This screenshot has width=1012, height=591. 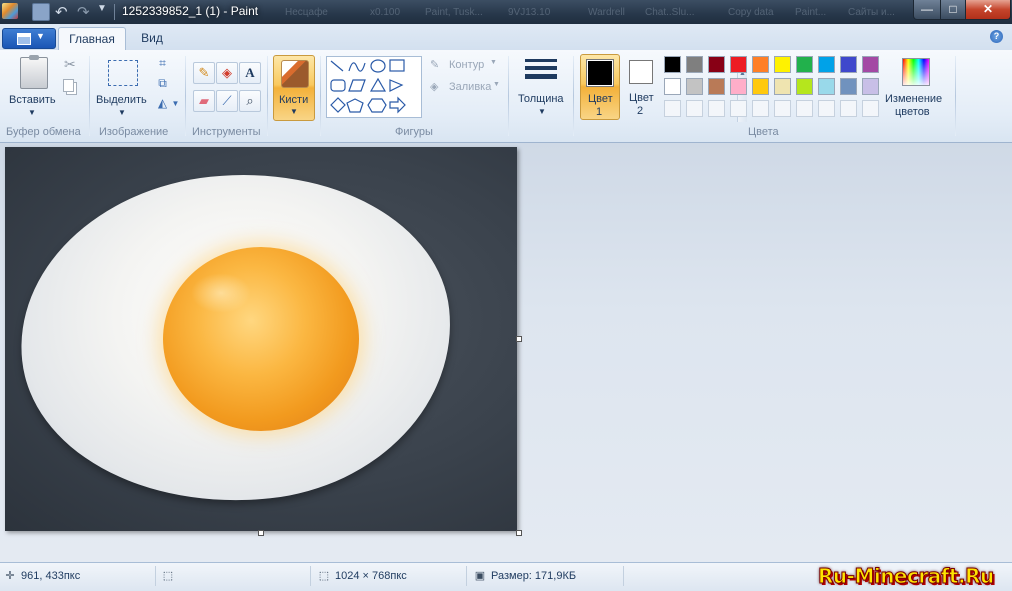 I want to click on save-icon, so click(x=41, y=12).